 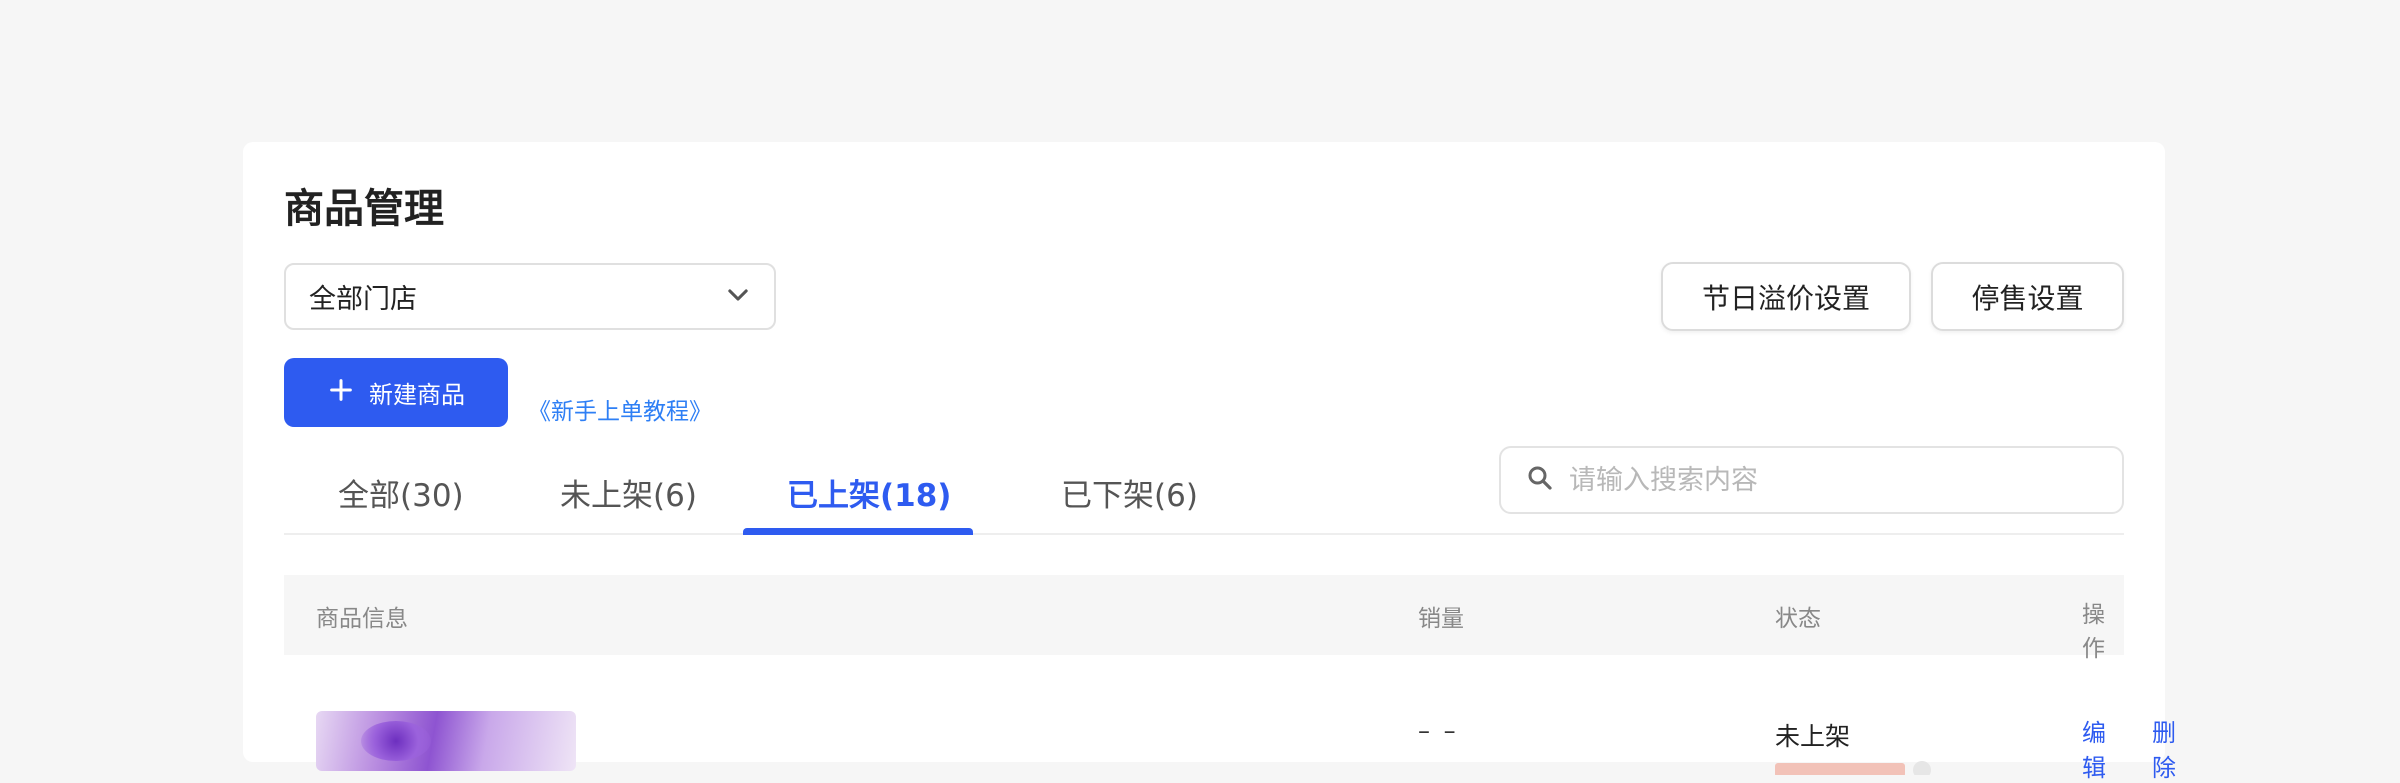 I want to click on active-tab-indicator, so click(x=858, y=531).